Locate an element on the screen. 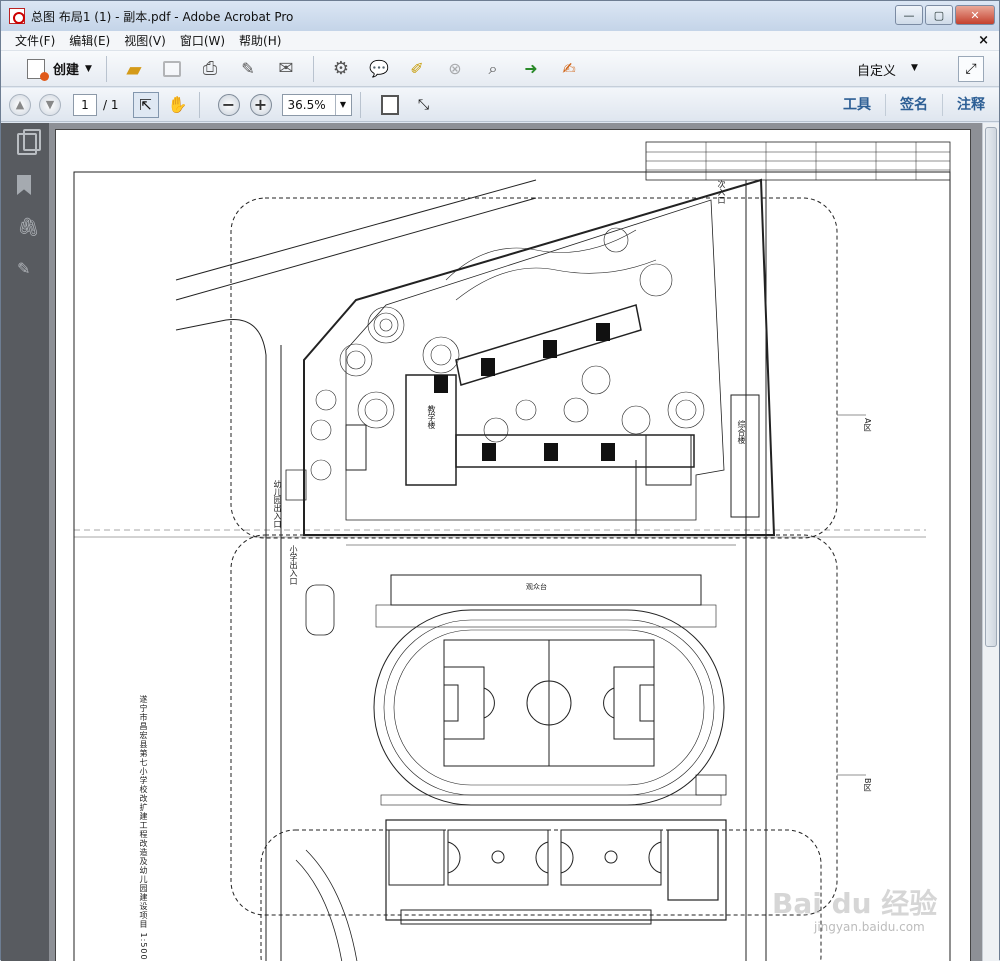 The width and height of the screenshot is (1000, 961). sign-icon: ✍ is located at coordinates (569, 69).